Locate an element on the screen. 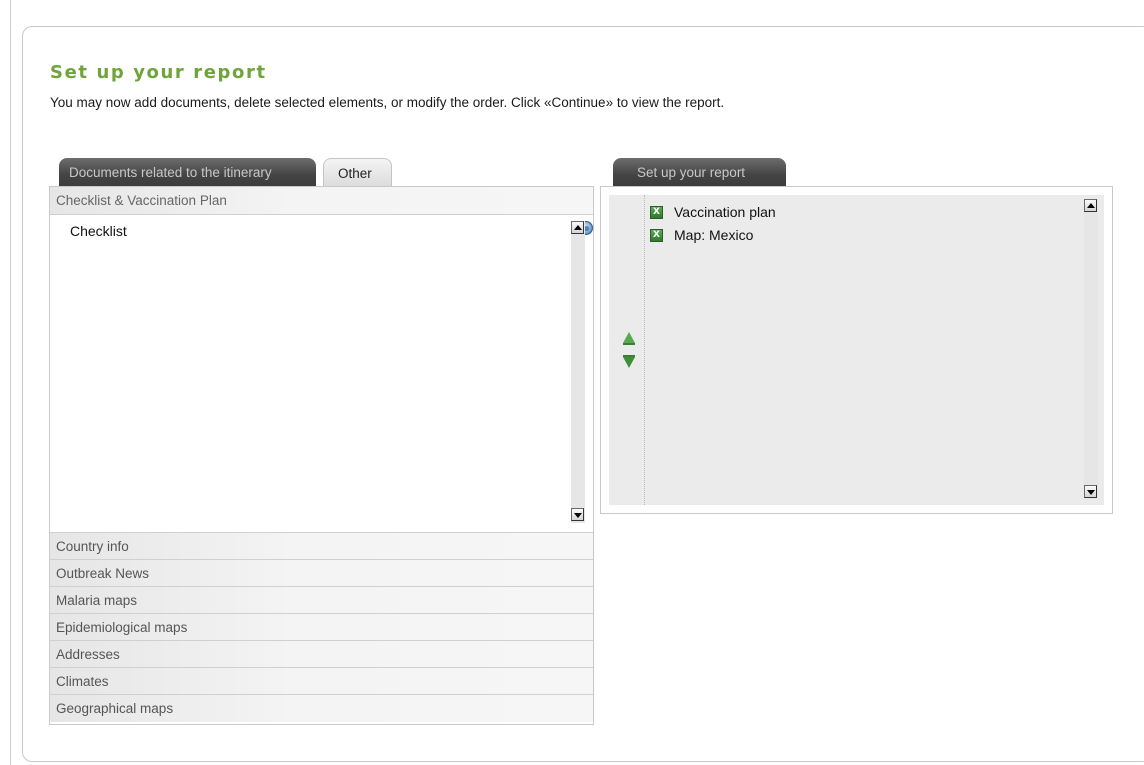  tab-documents-itinerary: Documents related to the itinerary is located at coordinates (187, 172).